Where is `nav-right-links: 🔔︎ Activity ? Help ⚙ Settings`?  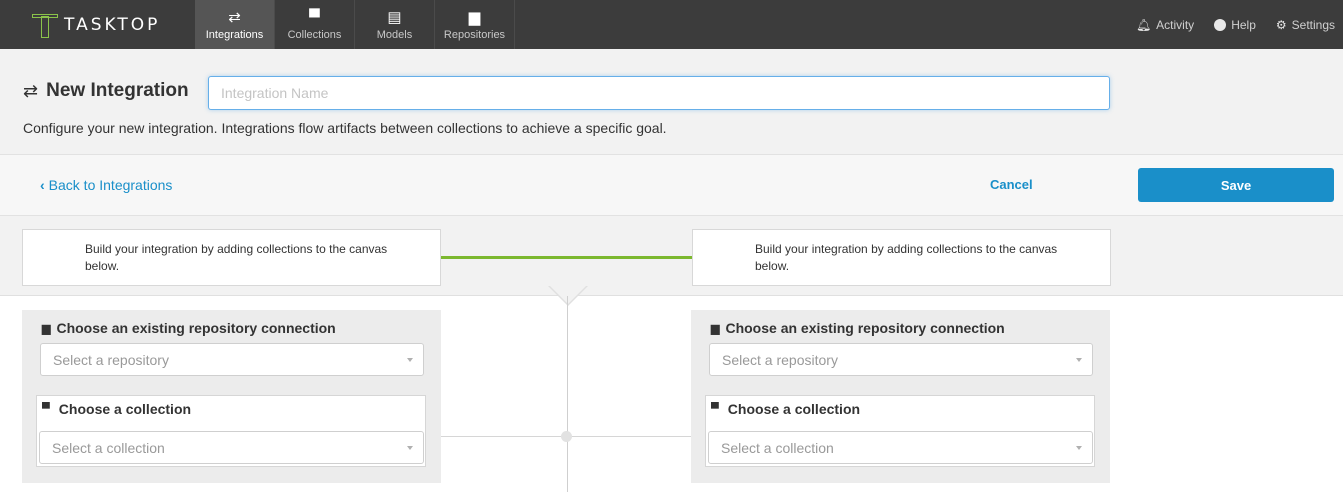
nav-right-links: 🔔︎ Activity ? Help ⚙ Settings is located at coordinates (1239, 24).